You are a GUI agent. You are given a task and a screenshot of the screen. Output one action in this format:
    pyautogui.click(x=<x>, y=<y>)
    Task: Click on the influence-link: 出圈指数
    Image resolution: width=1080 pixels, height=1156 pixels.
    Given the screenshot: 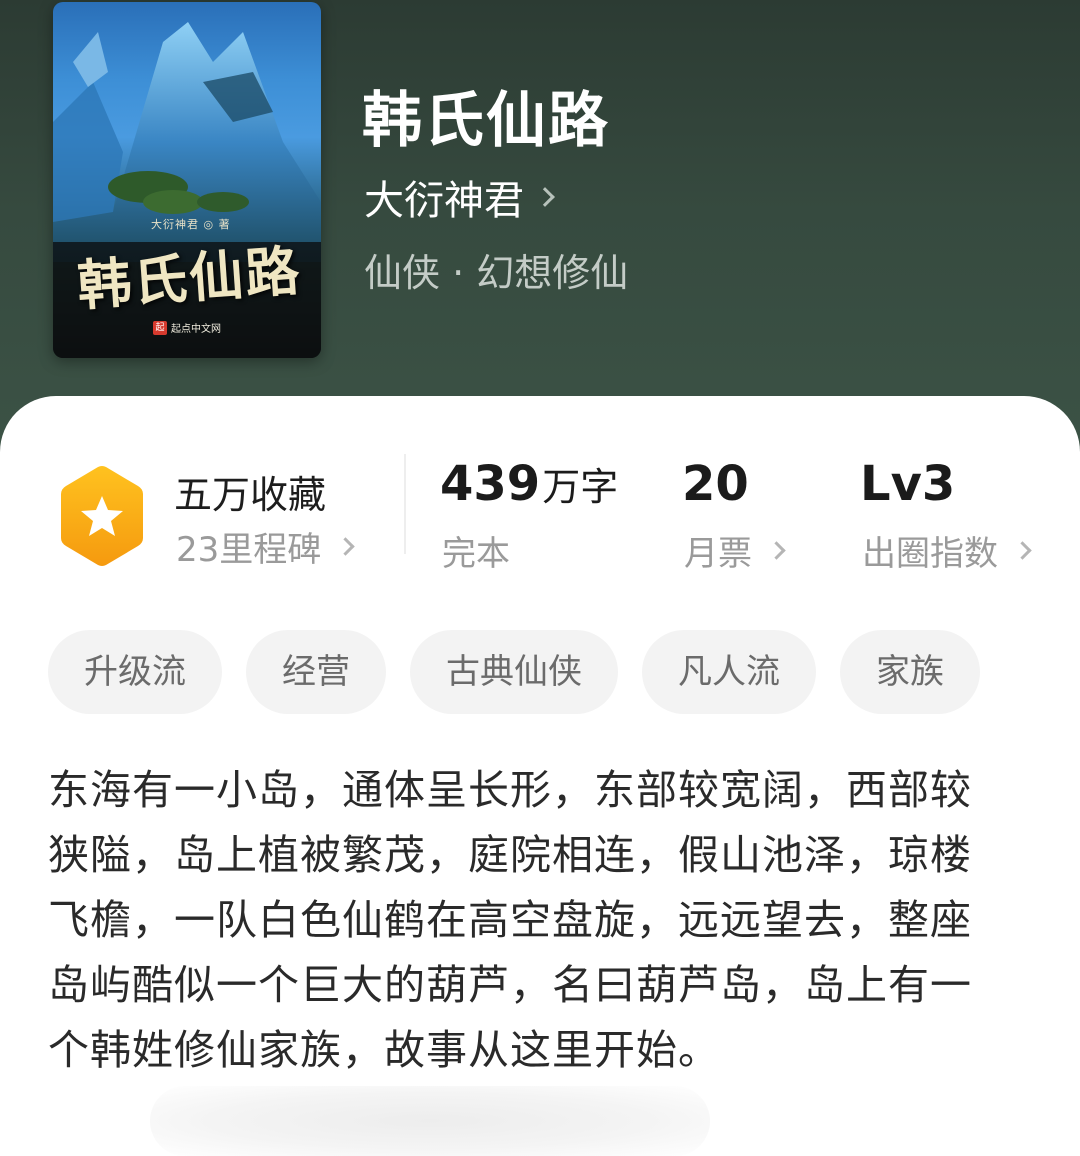 What is the action you would take?
    pyautogui.click(x=947, y=550)
    